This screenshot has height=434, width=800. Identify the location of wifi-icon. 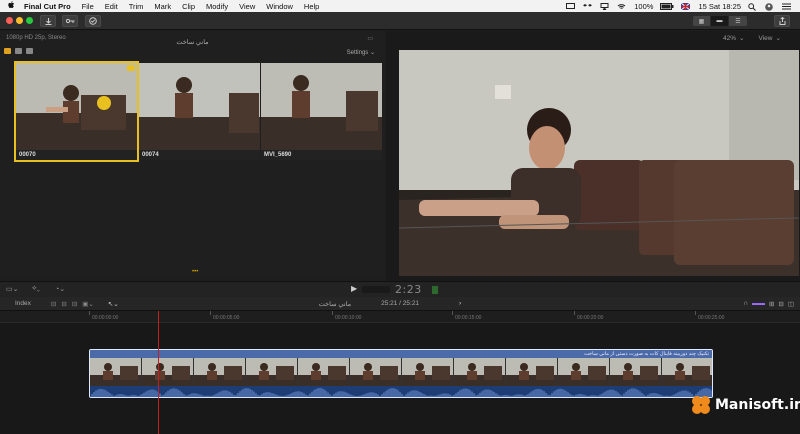
(622, 6).